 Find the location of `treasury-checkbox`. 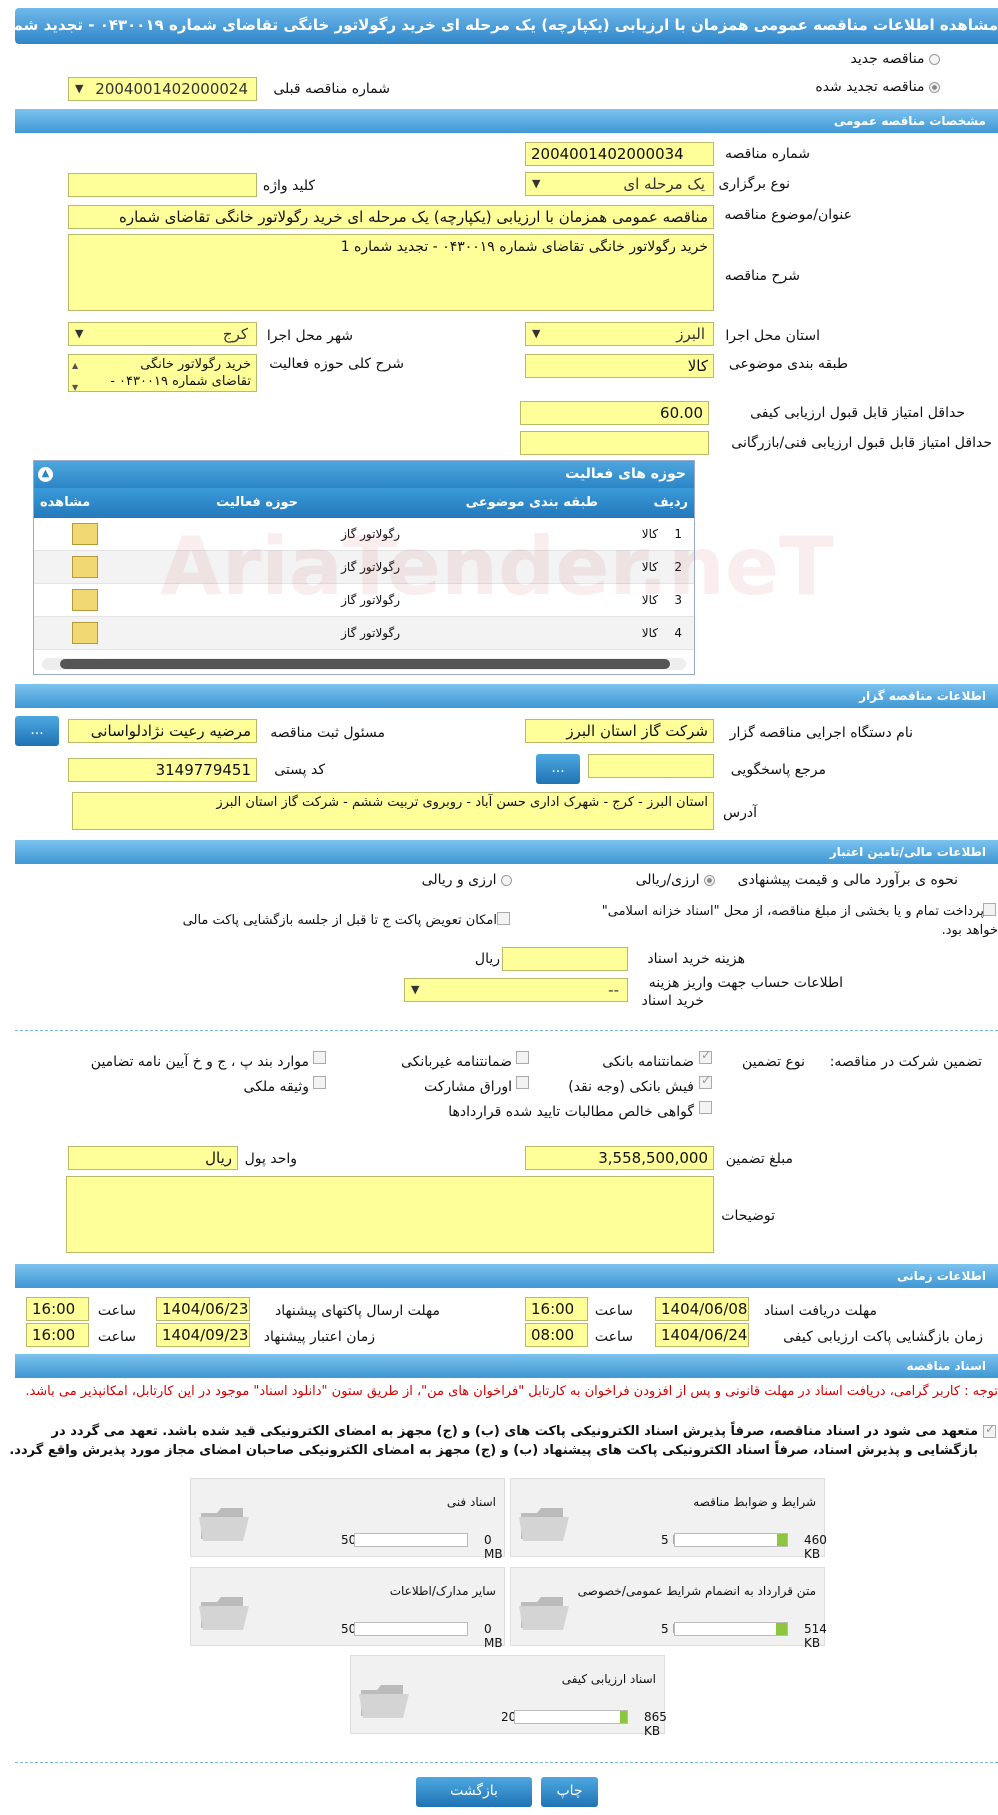

treasury-checkbox is located at coordinates (989, 909).